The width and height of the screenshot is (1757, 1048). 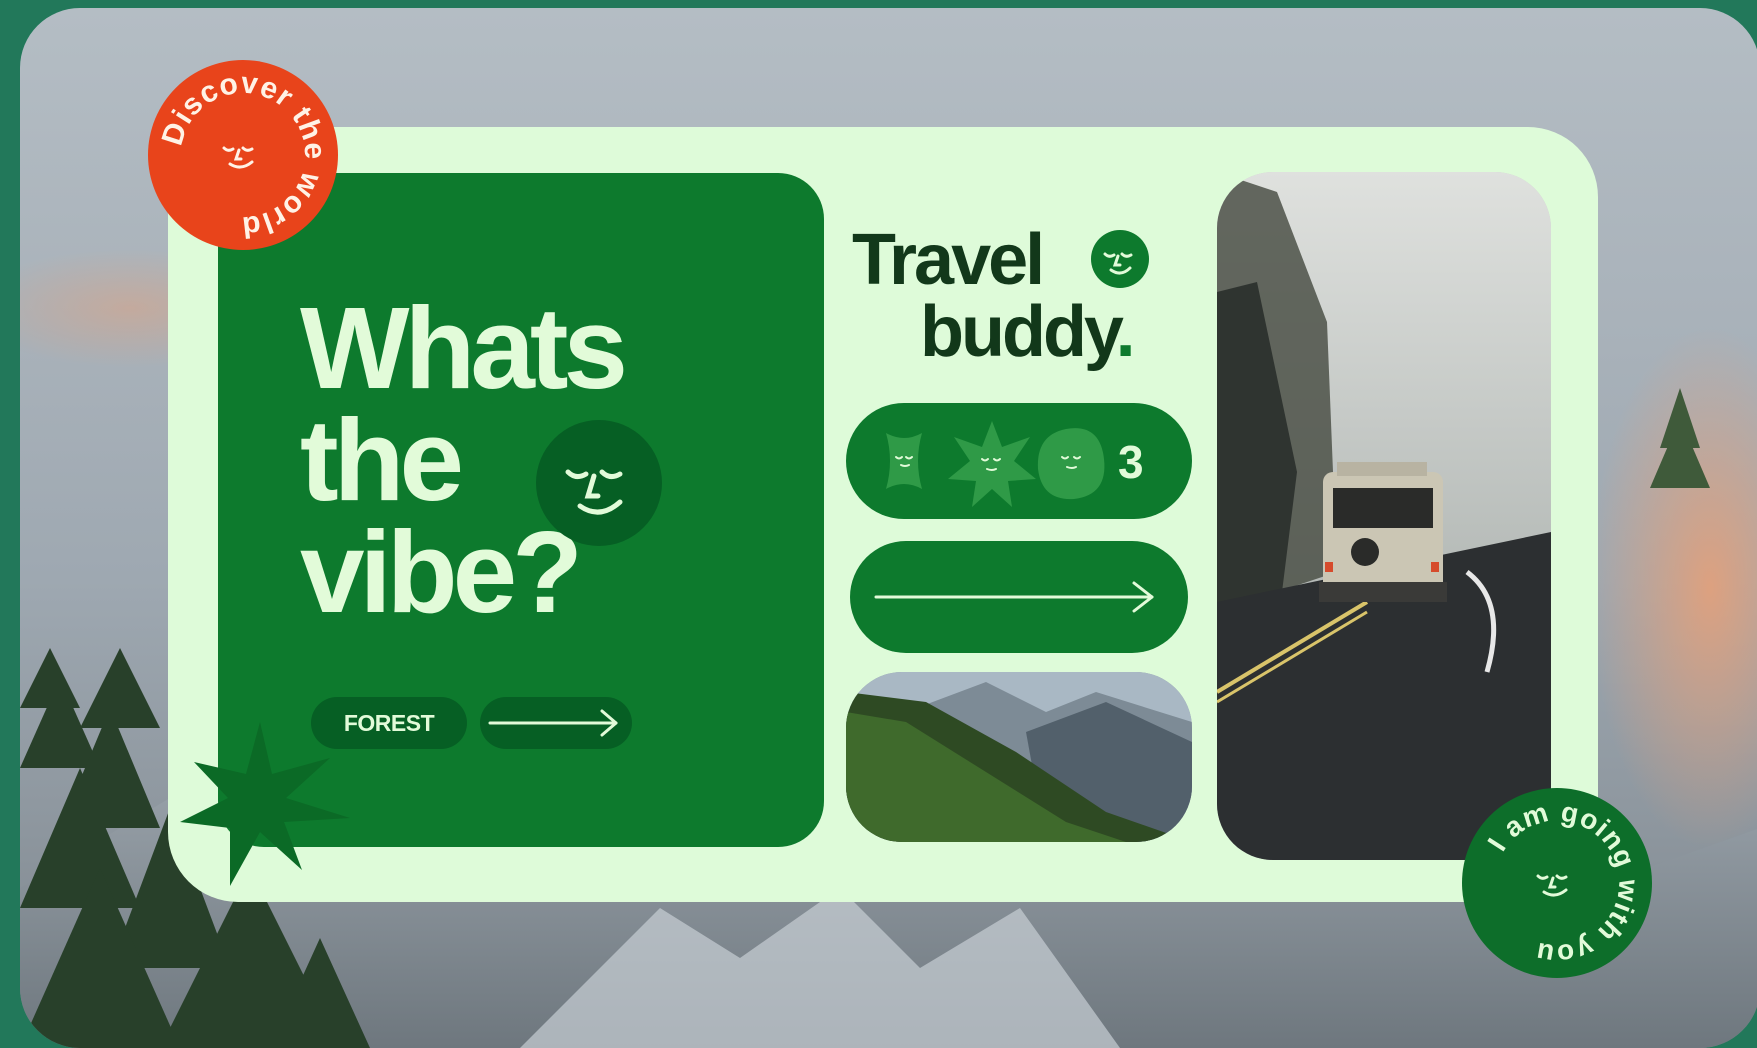 What do you see at coordinates (992, 464) in the screenshot?
I see `starburst-icon` at bounding box center [992, 464].